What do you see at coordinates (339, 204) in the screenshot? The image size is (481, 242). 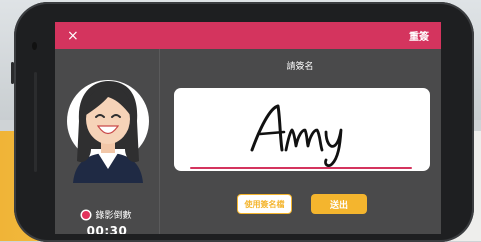 I see `send-button: 送出` at bounding box center [339, 204].